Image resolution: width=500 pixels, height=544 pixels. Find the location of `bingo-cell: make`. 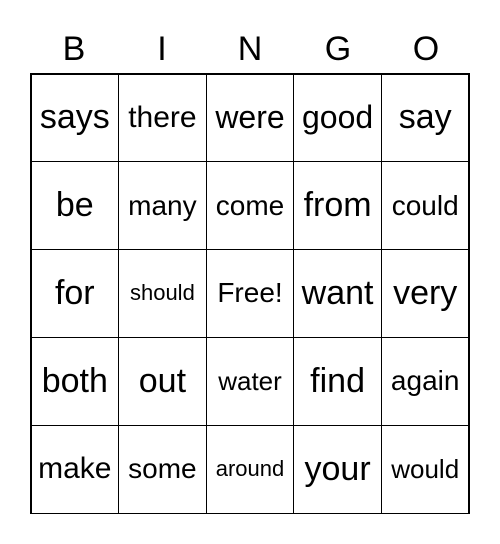

bingo-cell: make is located at coordinates (75, 469).